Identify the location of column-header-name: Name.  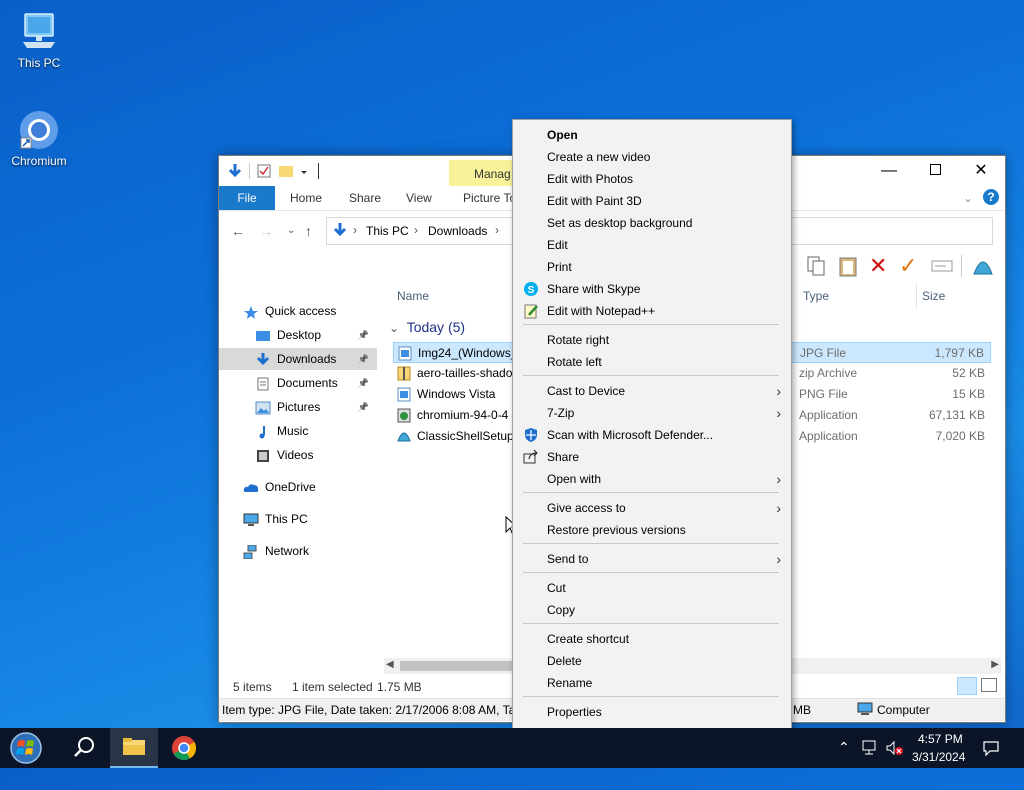
(413, 296).